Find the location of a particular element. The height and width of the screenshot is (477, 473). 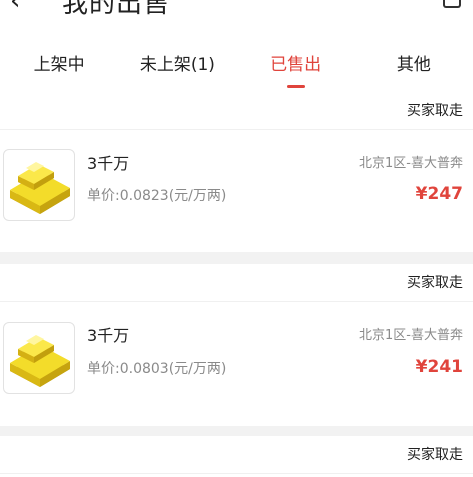

unit-price-value: 0.0803(元/万两) is located at coordinates (173, 369).